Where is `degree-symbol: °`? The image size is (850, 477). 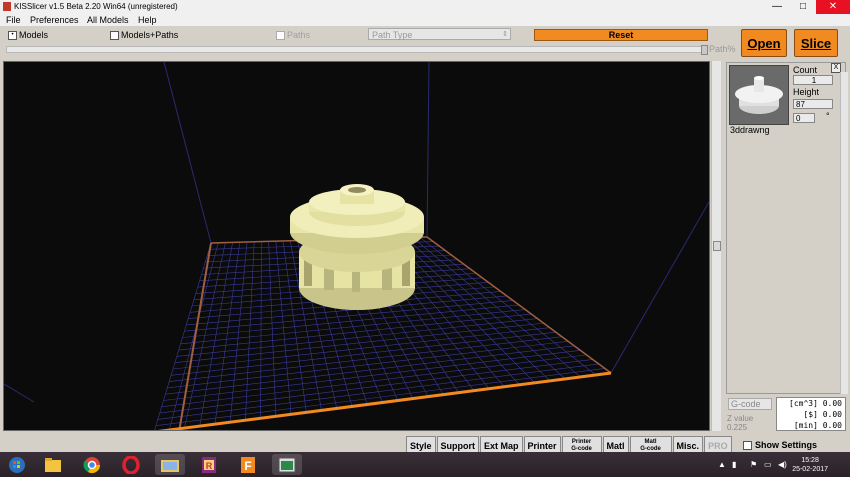 degree-symbol: ° is located at coordinates (828, 116).